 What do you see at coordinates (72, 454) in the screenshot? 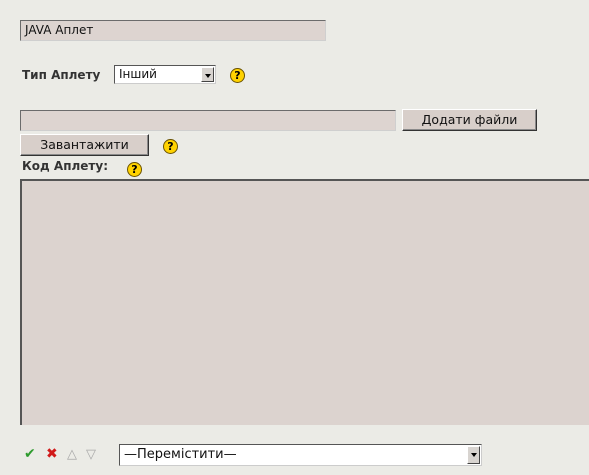
I see `move-up-icon: △` at bounding box center [72, 454].